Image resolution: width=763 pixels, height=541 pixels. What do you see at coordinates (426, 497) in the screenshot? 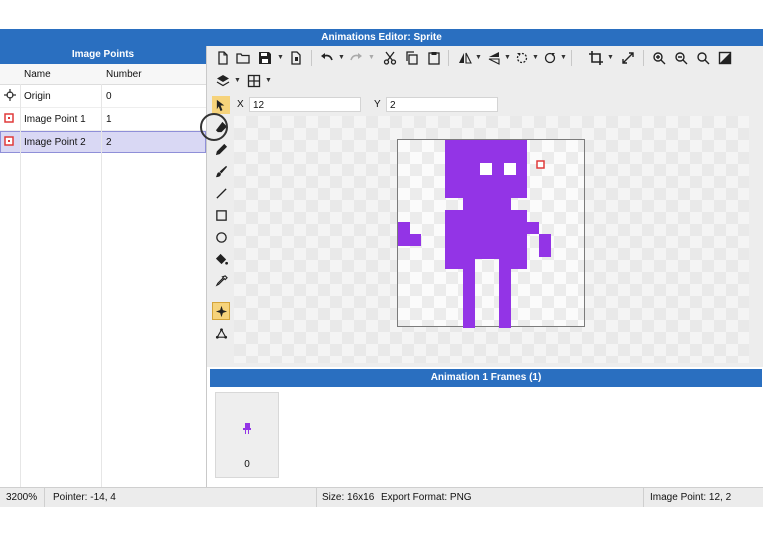
I see `export-format: Export Format: PNG` at bounding box center [426, 497].